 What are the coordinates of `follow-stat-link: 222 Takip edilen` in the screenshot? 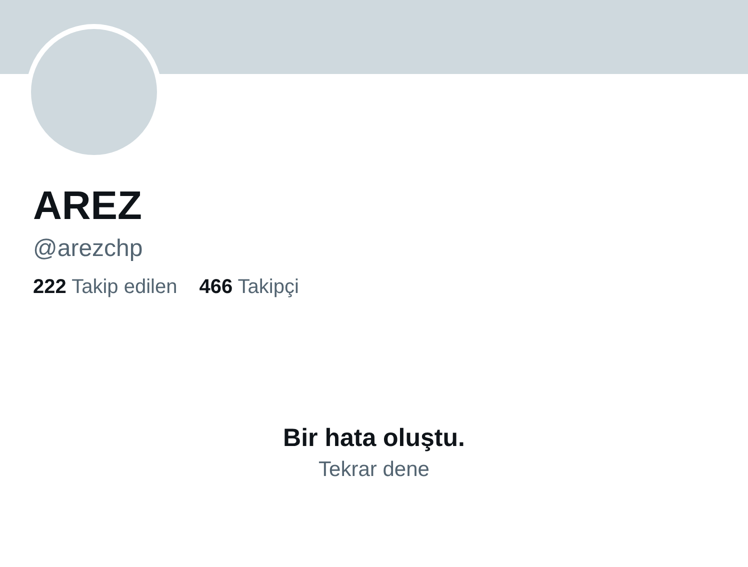 It's located at (105, 287).